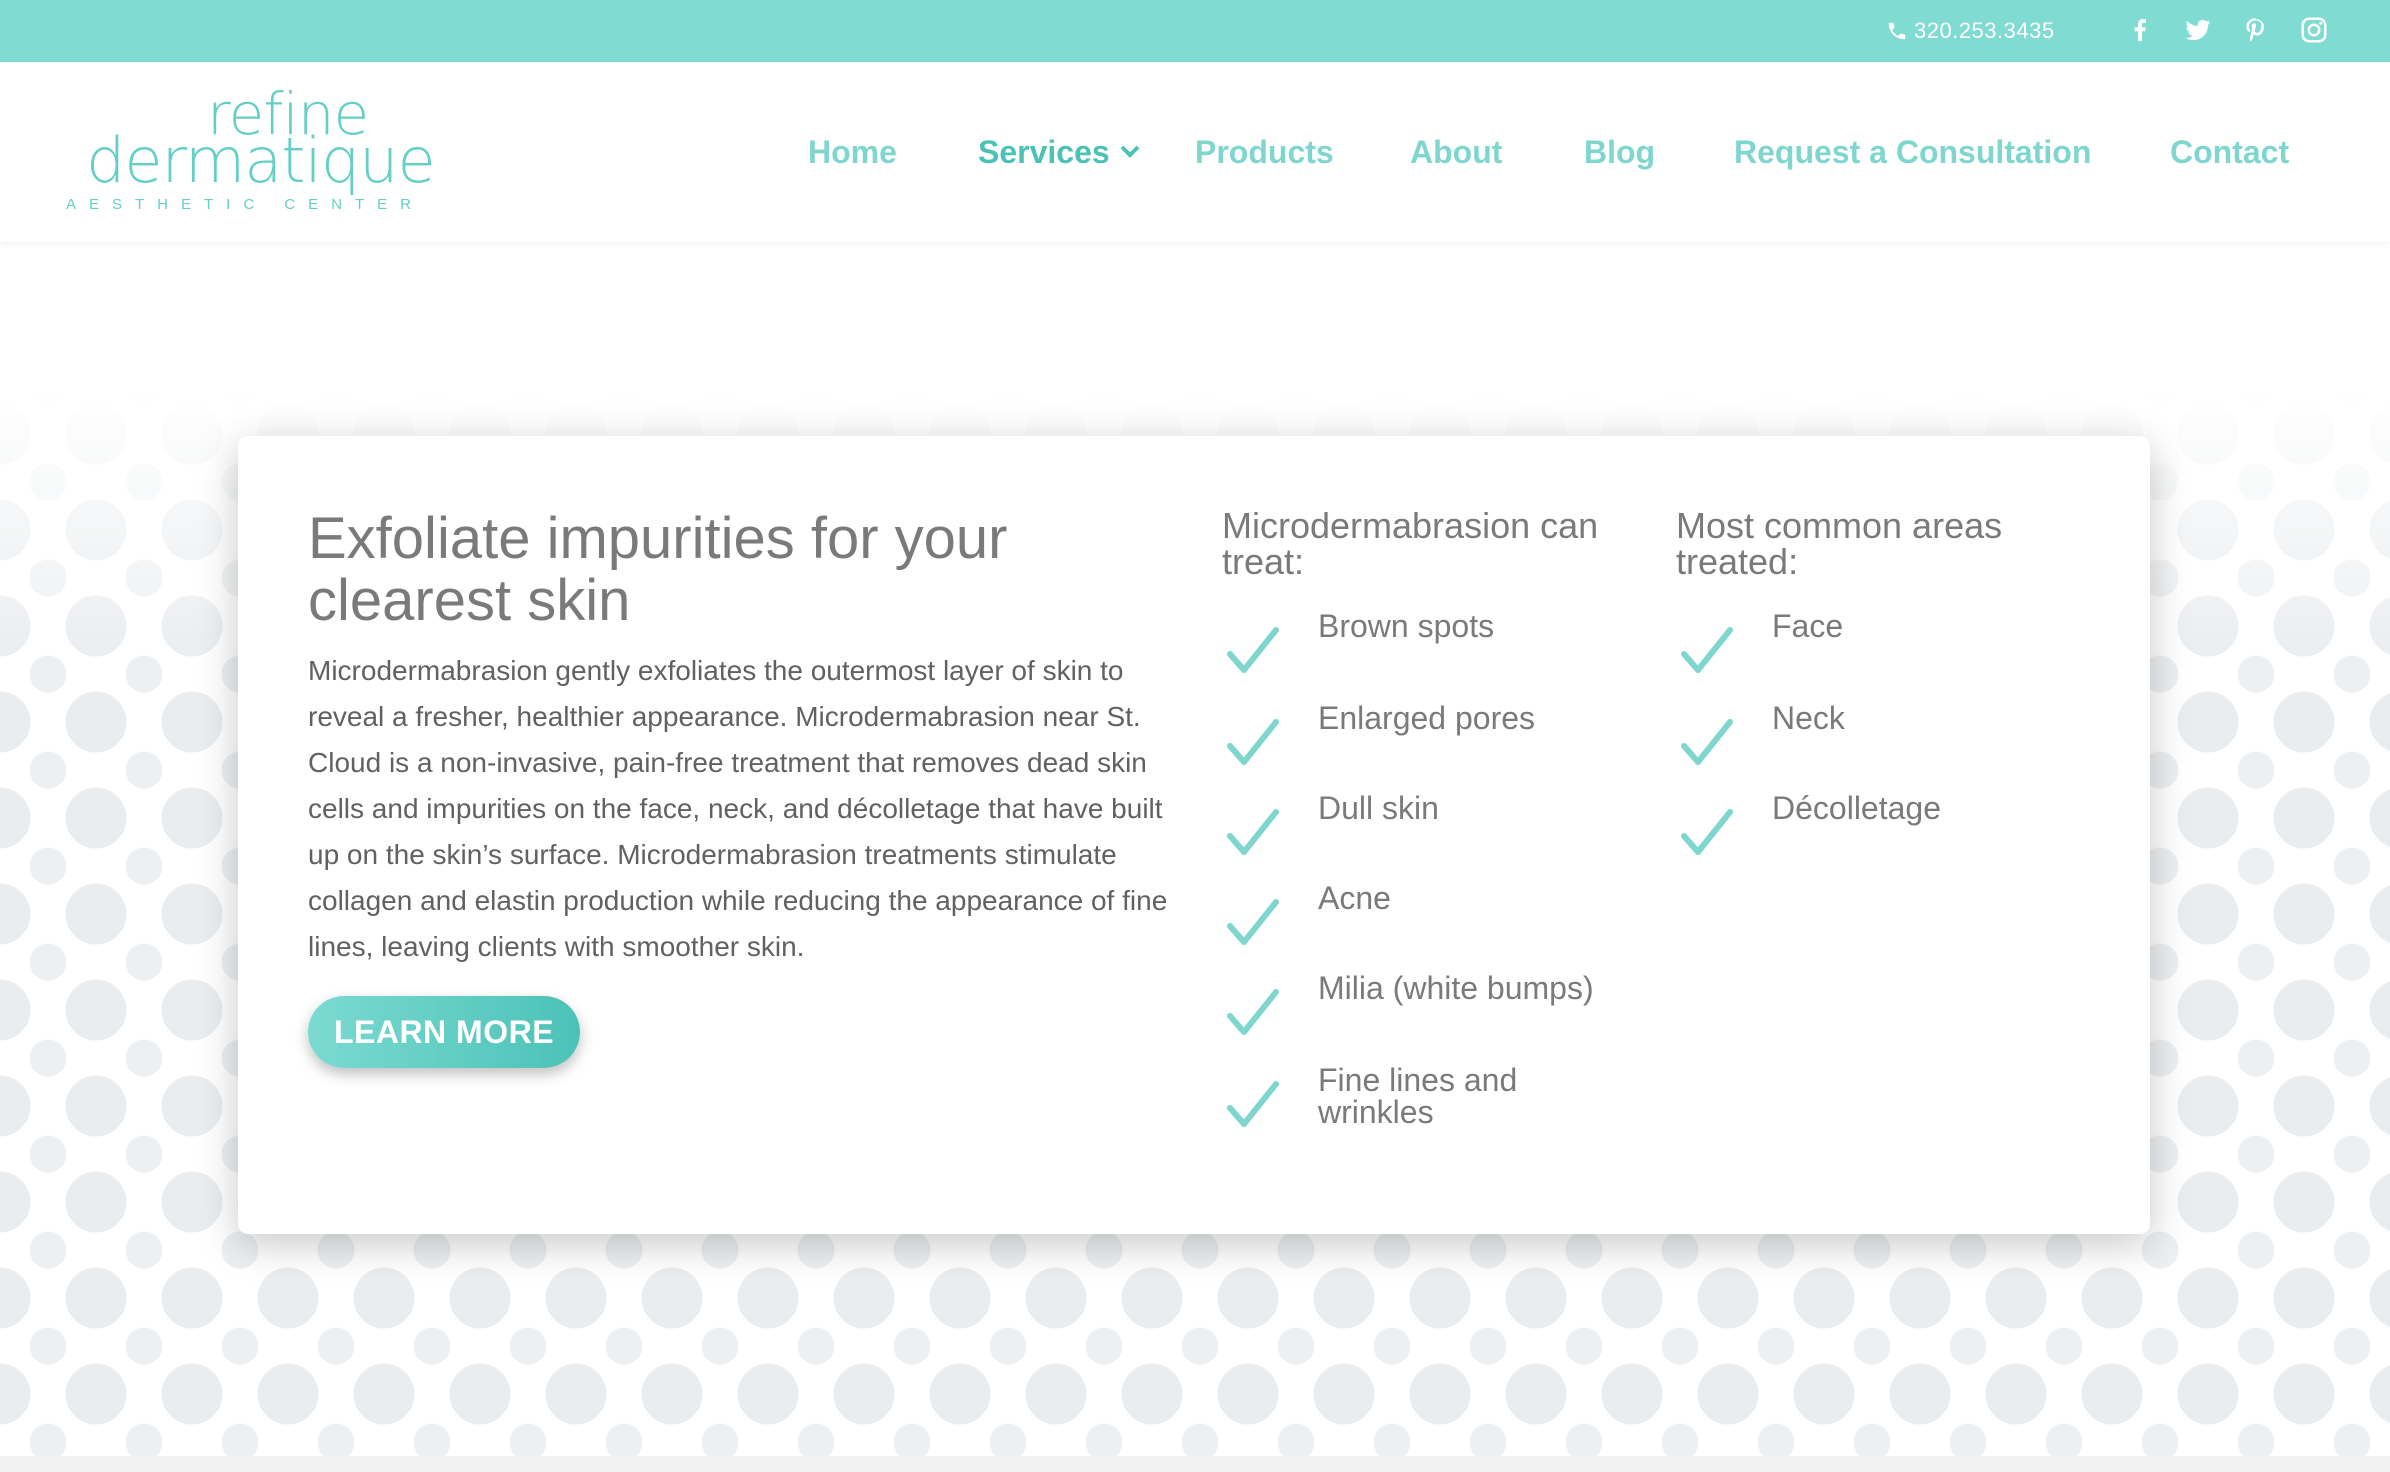  I want to click on treats-heading: Microdermabrasion can treat:, so click(1410, 543).